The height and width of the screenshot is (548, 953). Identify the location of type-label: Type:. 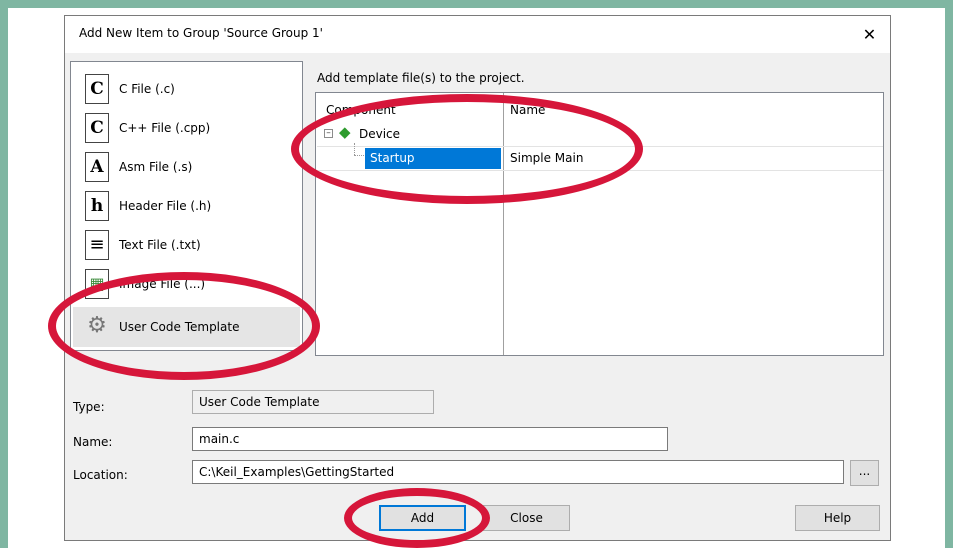
(89, 407).